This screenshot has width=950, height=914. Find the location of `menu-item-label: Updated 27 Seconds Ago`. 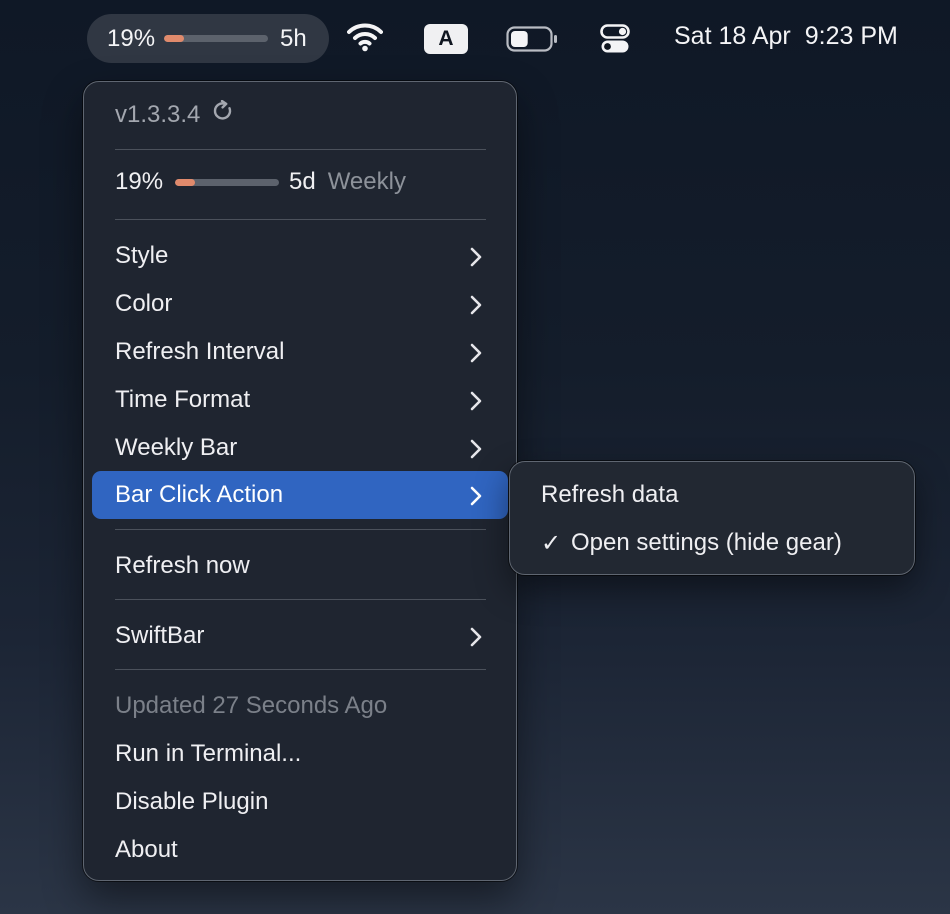

menu-item-label: Updated 27 Seconds Ago is located at coordinates (251, 705).